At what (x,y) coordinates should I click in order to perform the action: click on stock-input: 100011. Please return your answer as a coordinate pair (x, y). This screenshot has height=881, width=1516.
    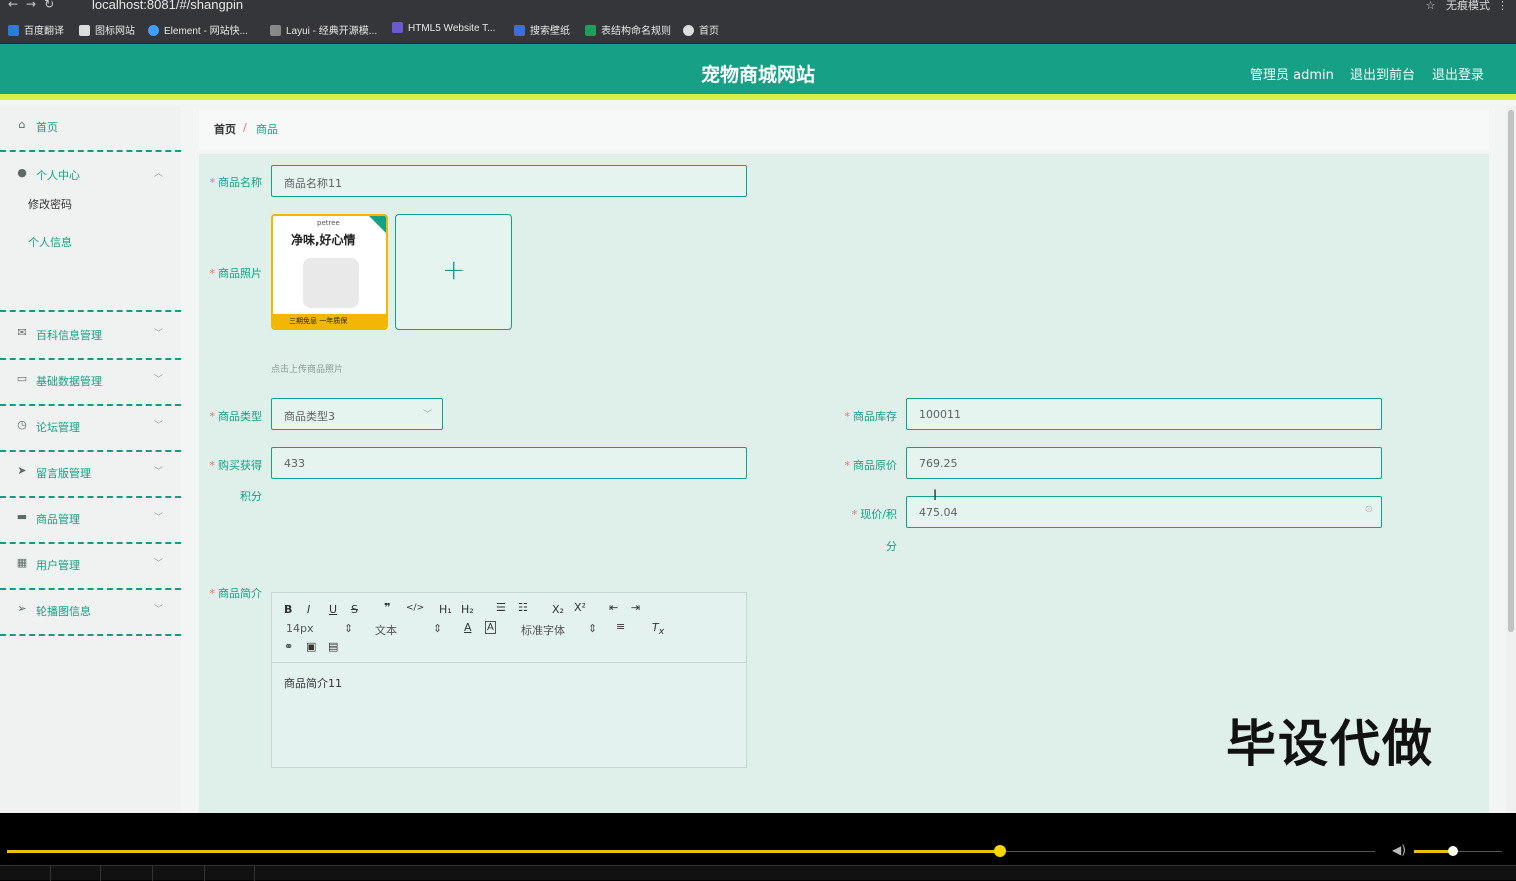
    Looking at the image, I should click on (1144, 414).